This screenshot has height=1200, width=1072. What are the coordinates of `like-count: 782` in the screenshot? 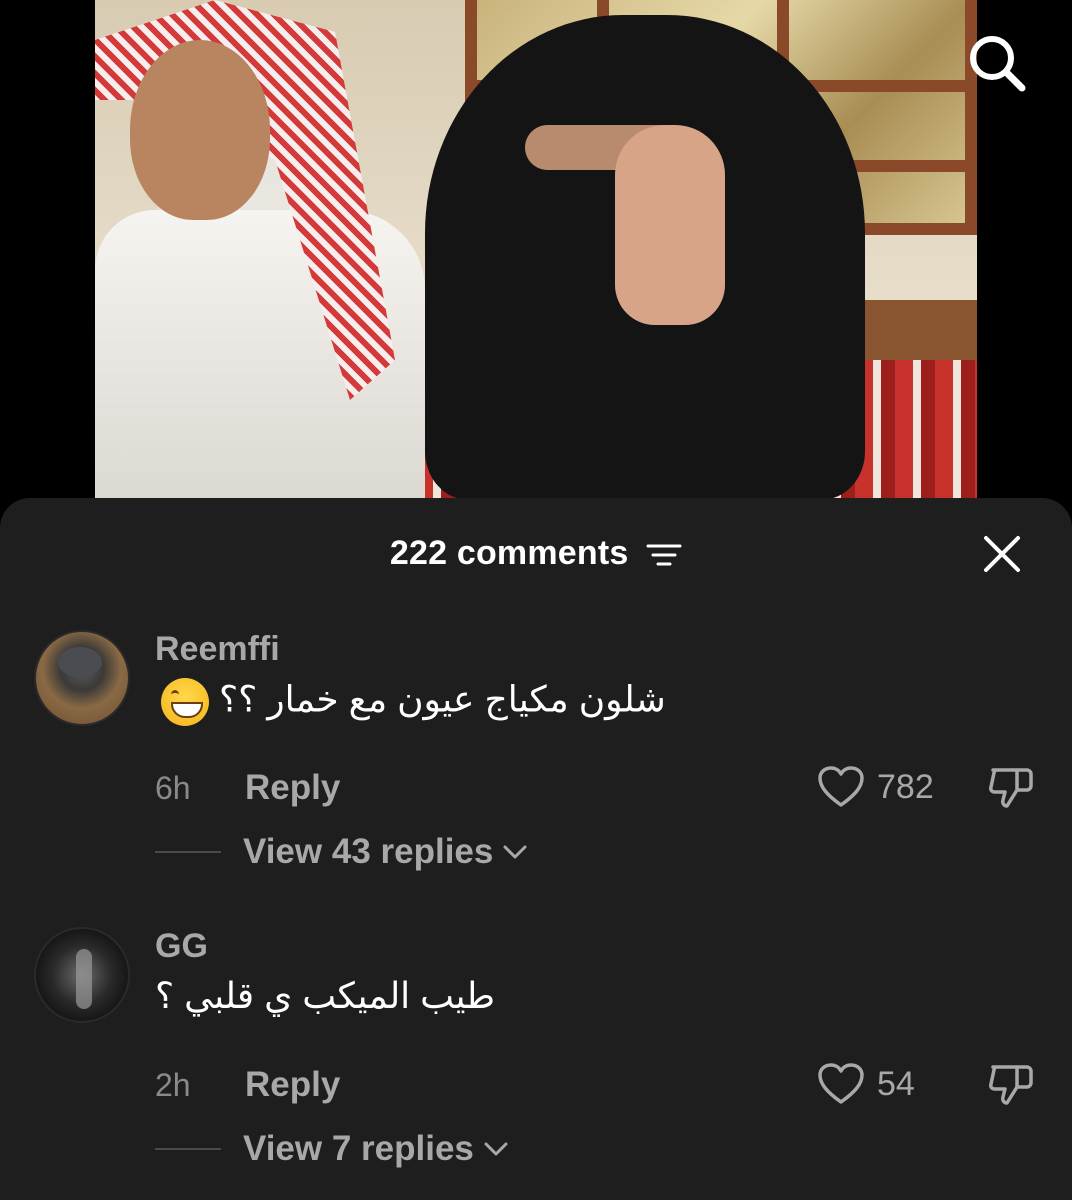 It's located at (905, 786).